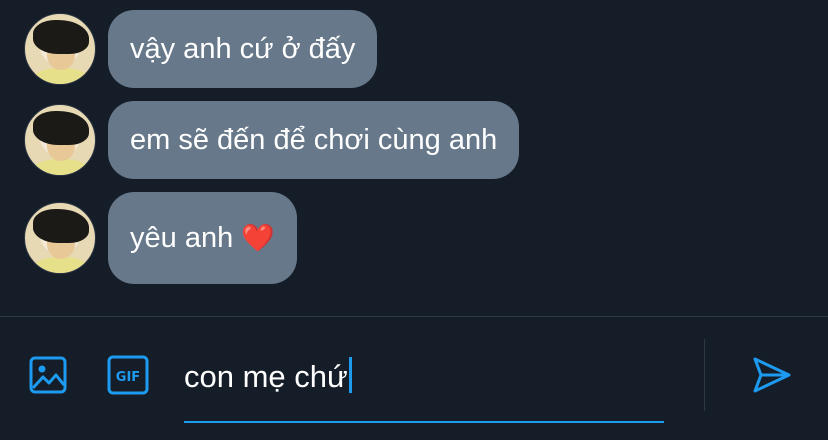 This screenshot has width=828, height=440. What do you see at coordinates (424, 381) in the screenshot?
I see `message-input: con mẹ chứ` at bounding box center [424, 381].